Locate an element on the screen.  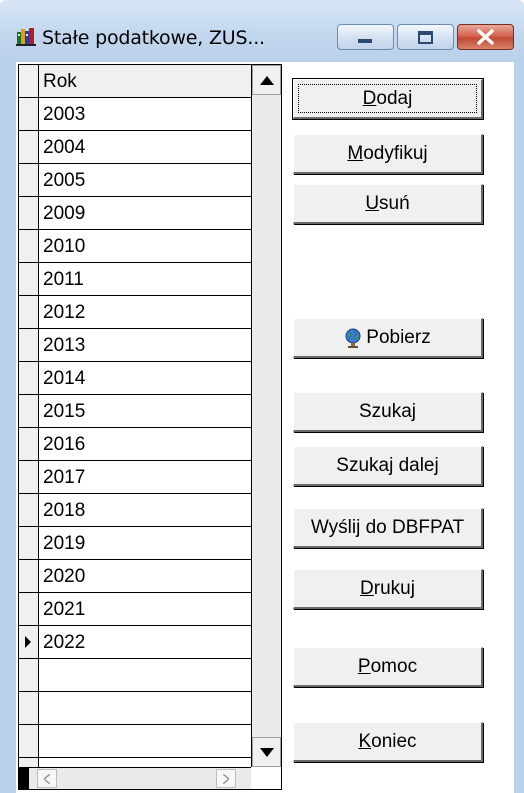
table-row: 2004 is located at coordinates (145, 147).